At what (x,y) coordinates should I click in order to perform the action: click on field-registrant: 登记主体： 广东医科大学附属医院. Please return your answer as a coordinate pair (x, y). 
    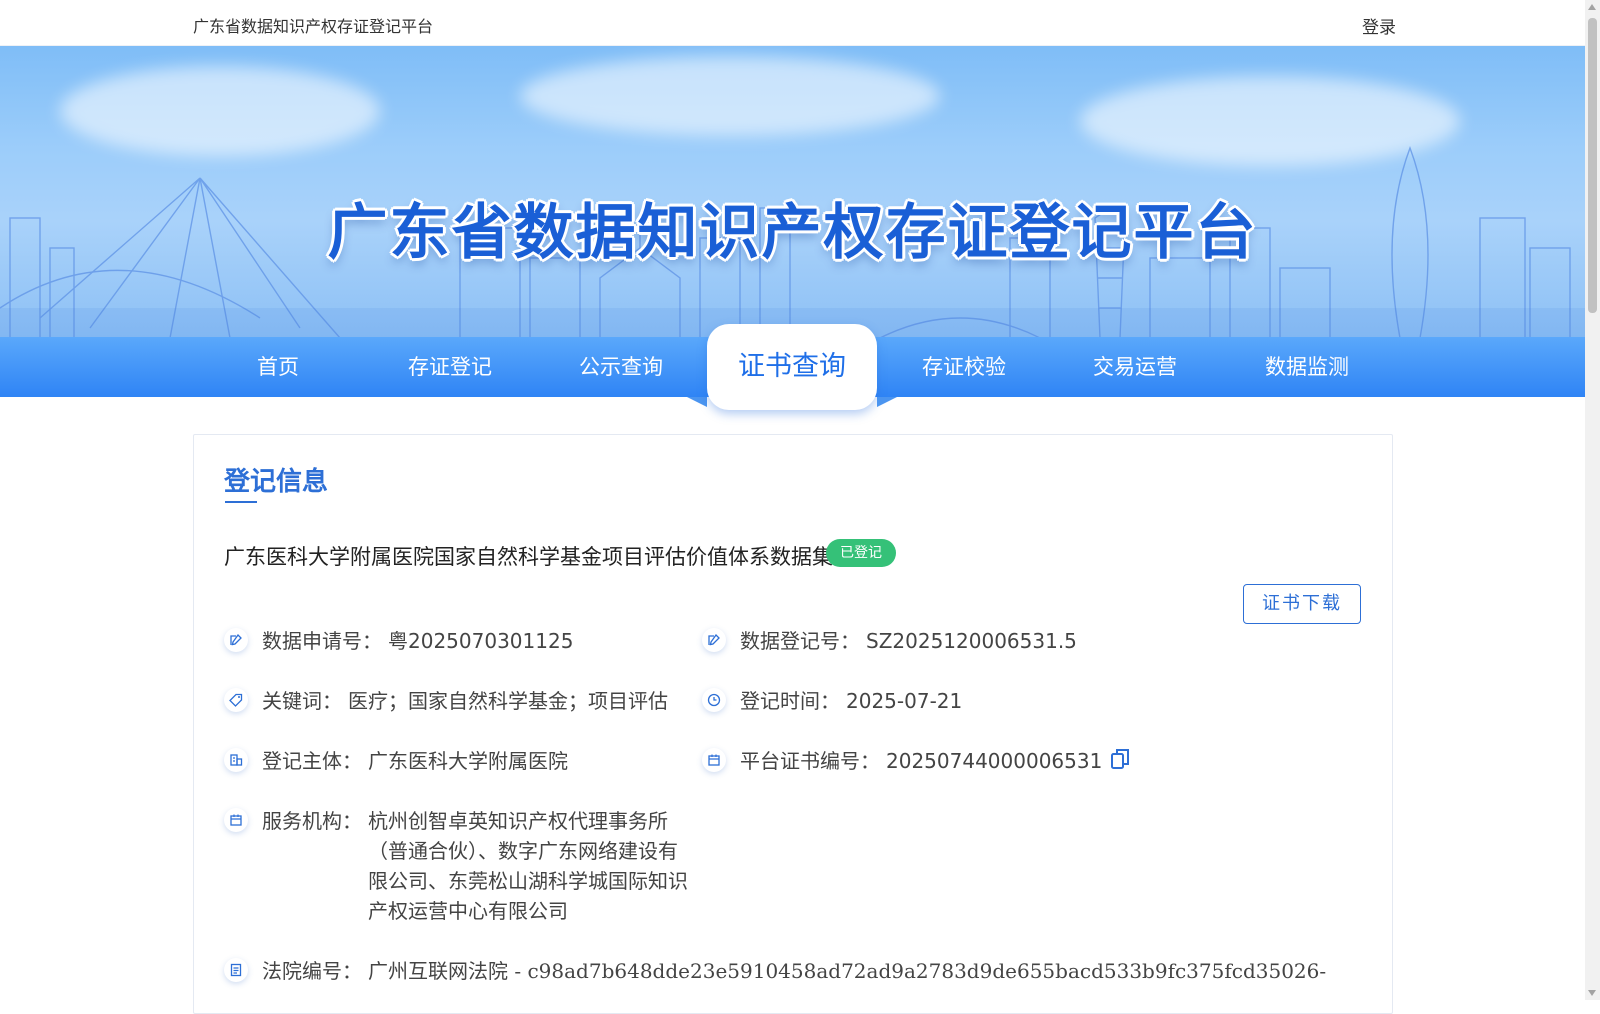
    Looking at the image, I should click on (396, 761).